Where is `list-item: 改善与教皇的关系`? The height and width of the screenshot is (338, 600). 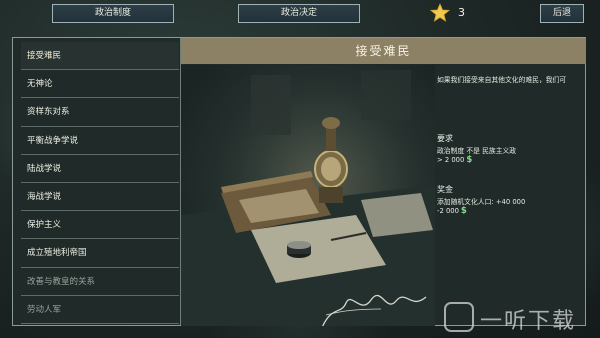 list-item: 改善与教皇的关系 is located at coordinates (100, 282).